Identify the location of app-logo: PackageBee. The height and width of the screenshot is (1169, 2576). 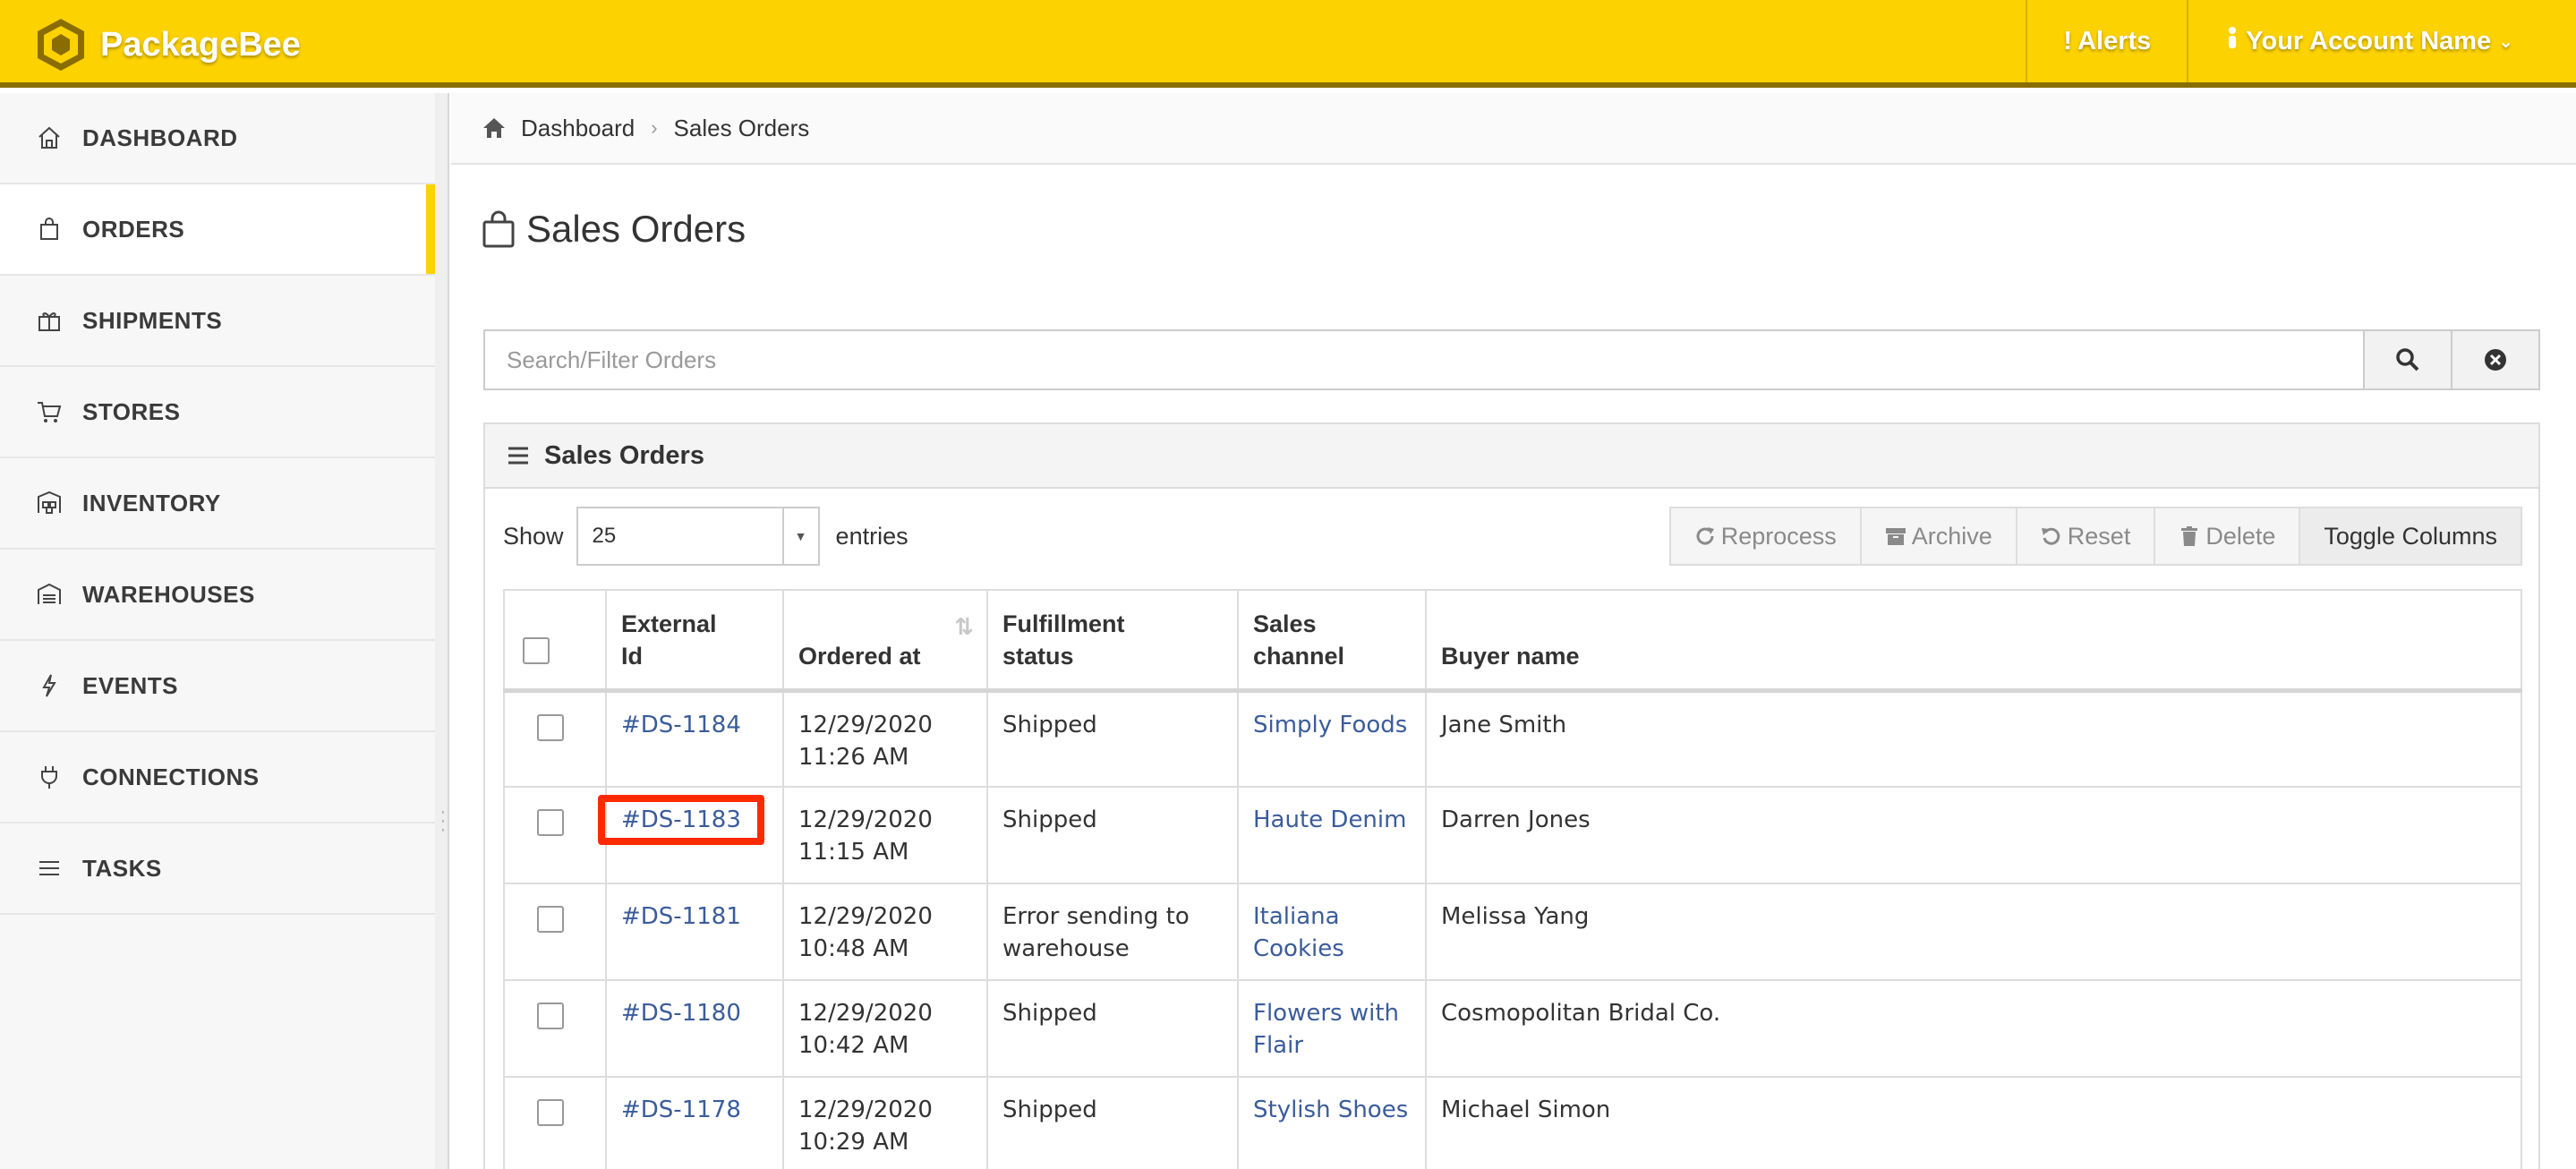
(166, 44).